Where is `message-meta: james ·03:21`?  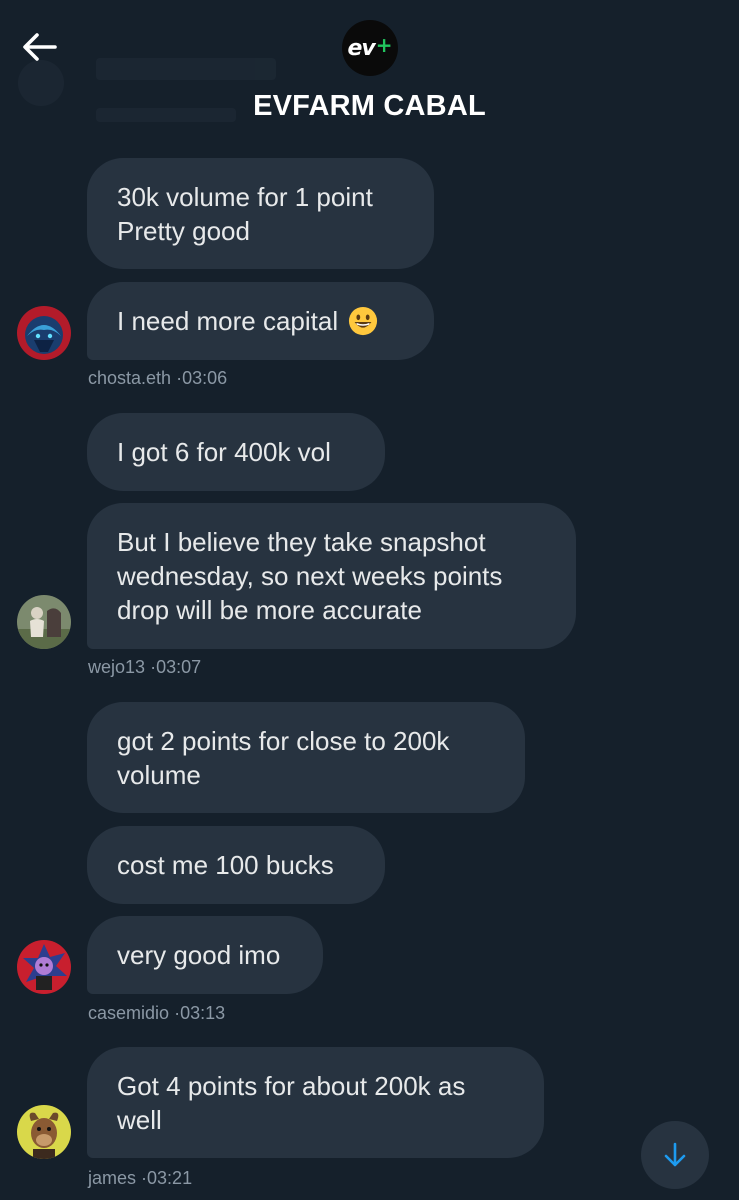
message-meta: james ·03:21 is located at coordinates (140, 1178).